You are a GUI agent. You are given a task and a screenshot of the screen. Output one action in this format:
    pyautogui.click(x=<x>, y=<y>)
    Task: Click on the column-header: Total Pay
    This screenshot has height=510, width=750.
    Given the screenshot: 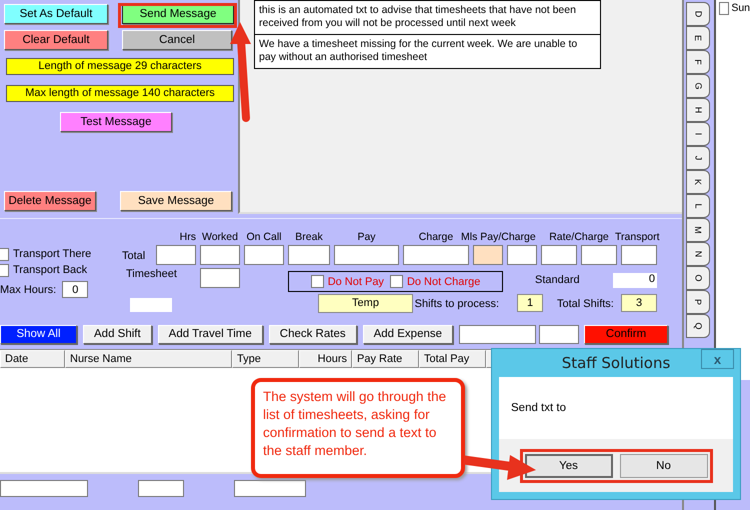 What is the action you would take?
    pyautogui.click(x=452, y=359)
    